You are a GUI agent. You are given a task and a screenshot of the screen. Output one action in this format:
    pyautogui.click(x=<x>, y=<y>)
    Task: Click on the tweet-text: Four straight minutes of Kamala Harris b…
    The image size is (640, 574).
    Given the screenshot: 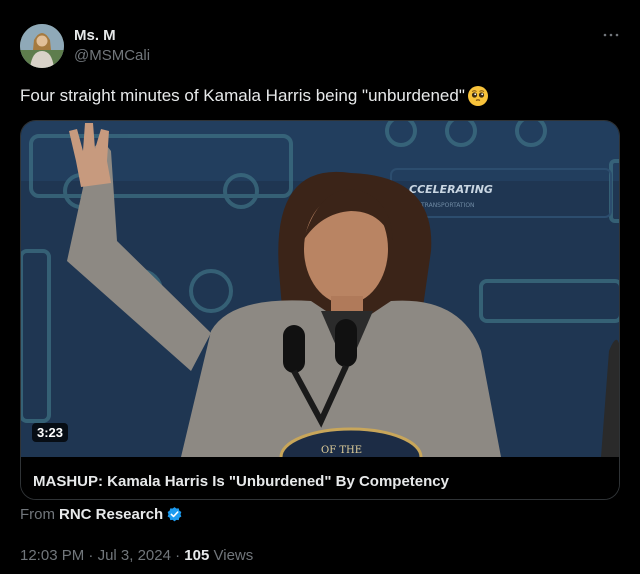 What is the action you would take?
    pyautogui.click(x=254, y=96)
    